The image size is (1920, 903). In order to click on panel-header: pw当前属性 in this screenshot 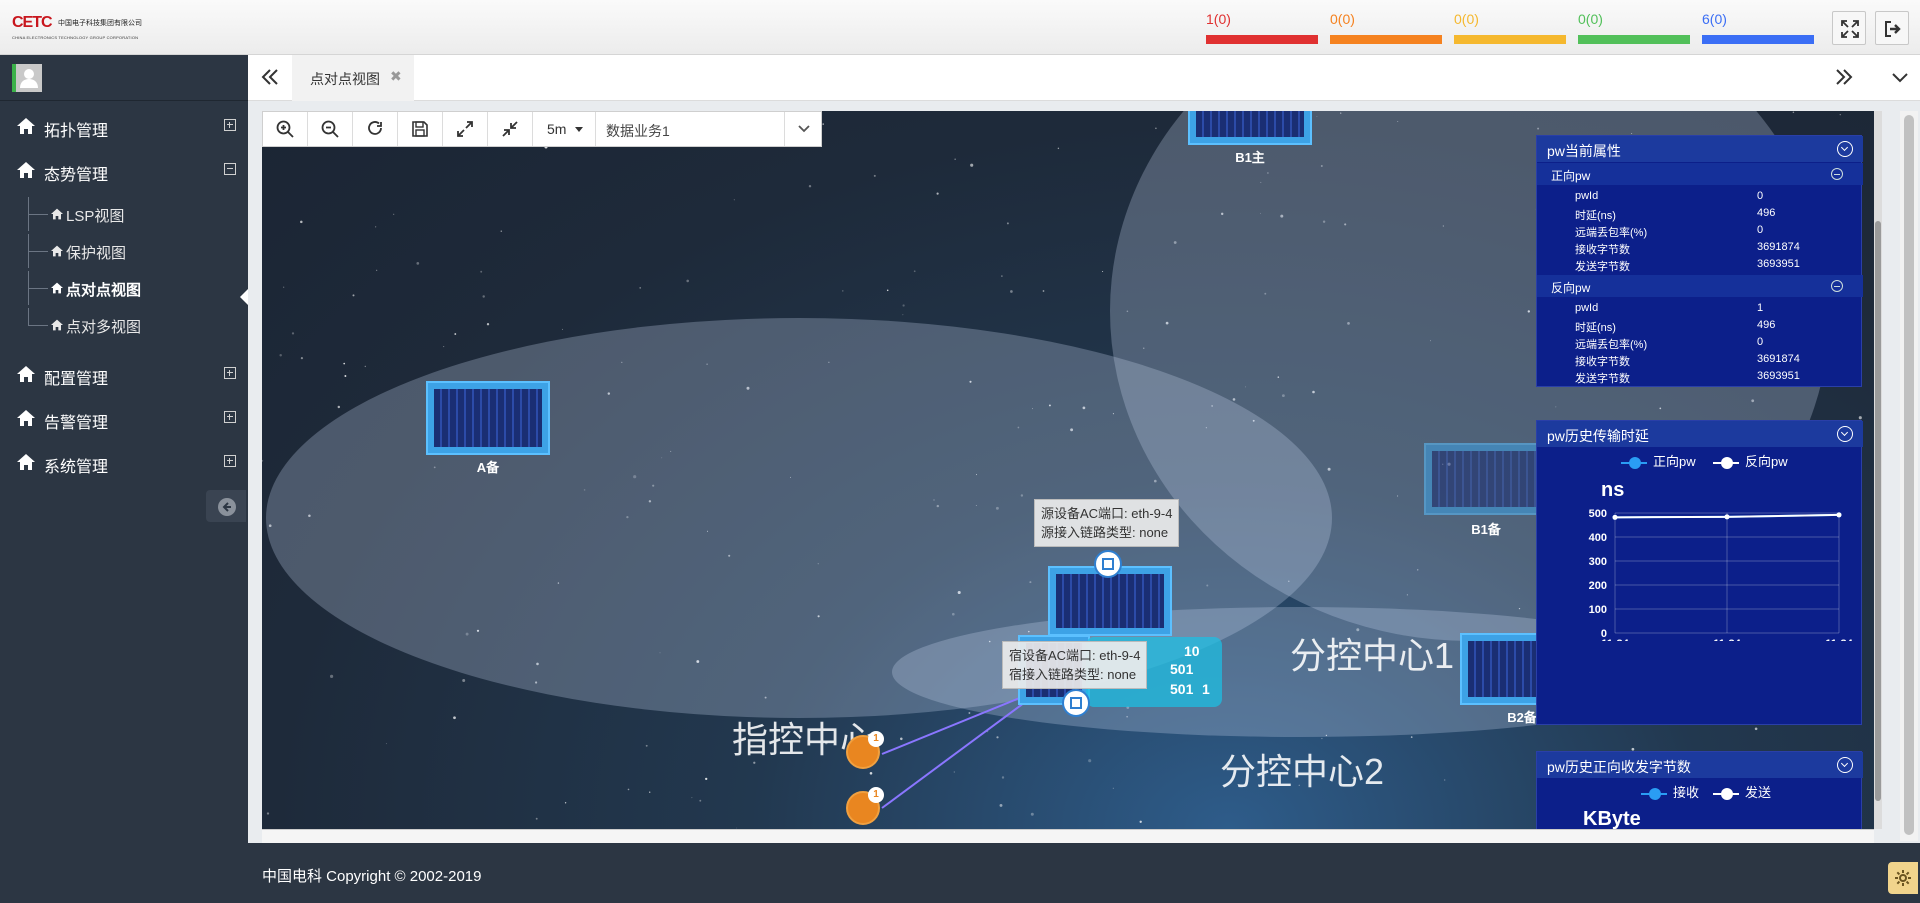, I will do `click(1700, 149)`.